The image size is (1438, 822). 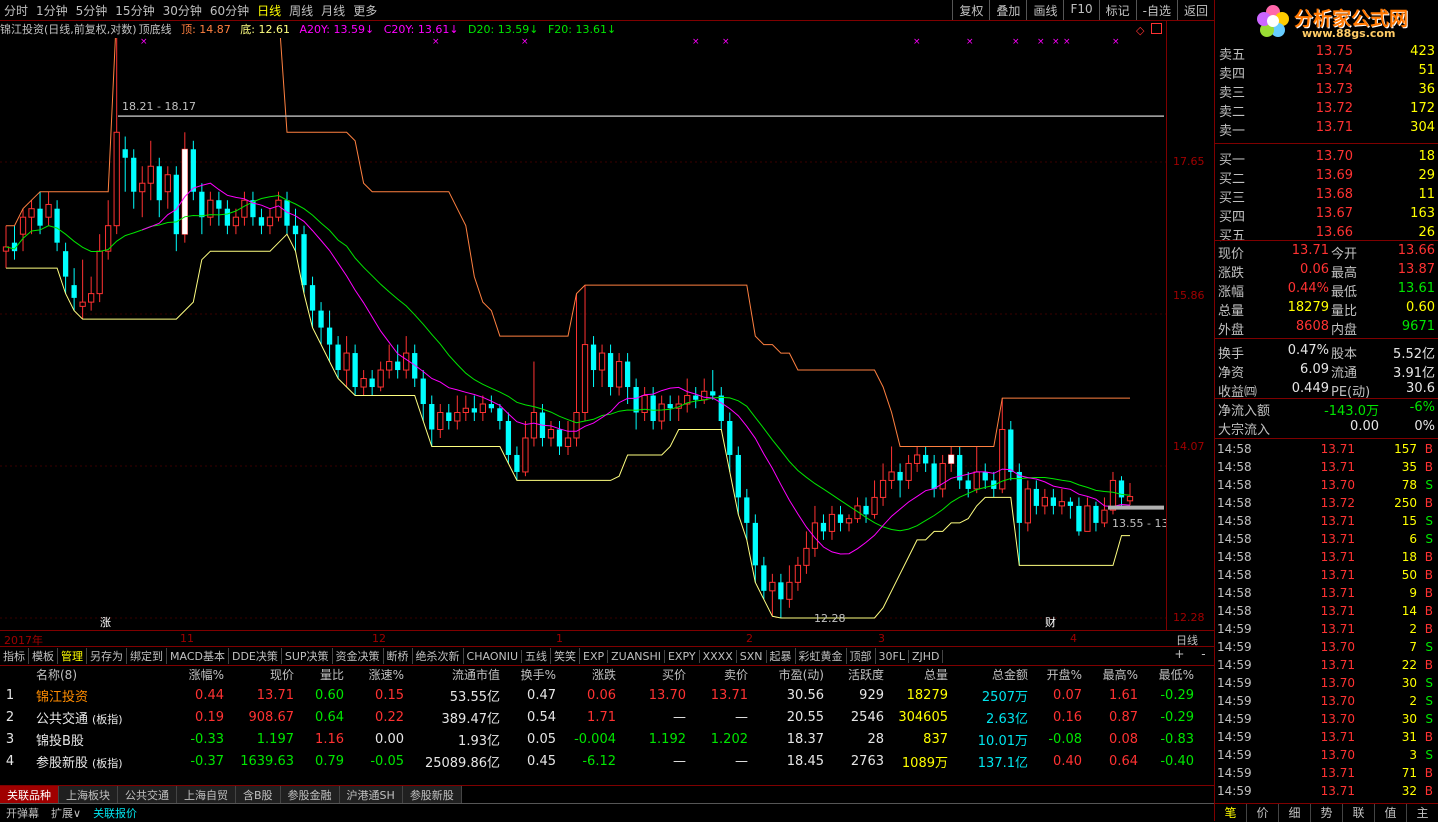 What do you see at coordinates (1114, 674) in the screenshot?
I see `column-header: 最高%` at bounding box center [1114, 674].